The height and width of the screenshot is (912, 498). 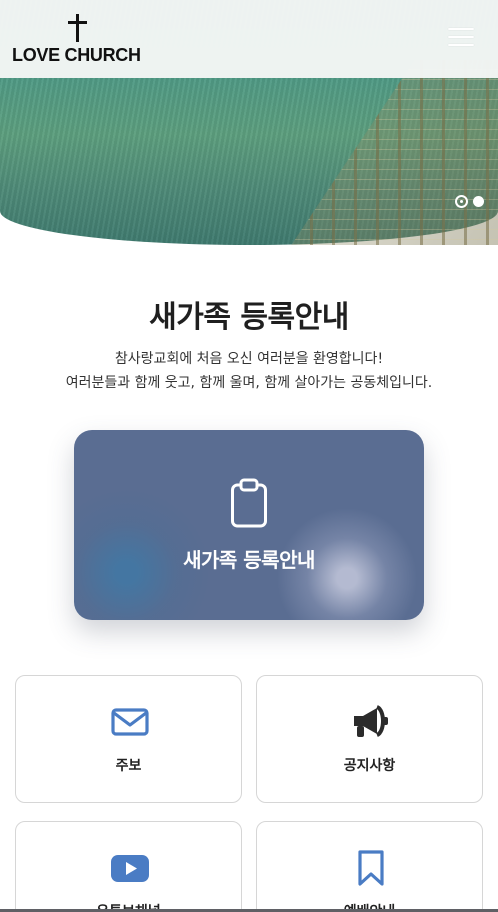 What do you see at coordinates (77, 22) in the screenshot?
I see `cross-icon-bar` at bounding box center [77, 22].